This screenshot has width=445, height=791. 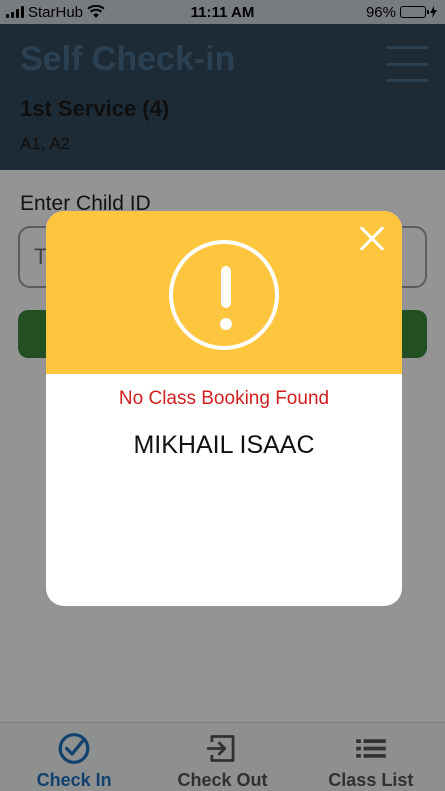 I want to click on close-icon, so click(x=372, y=239).